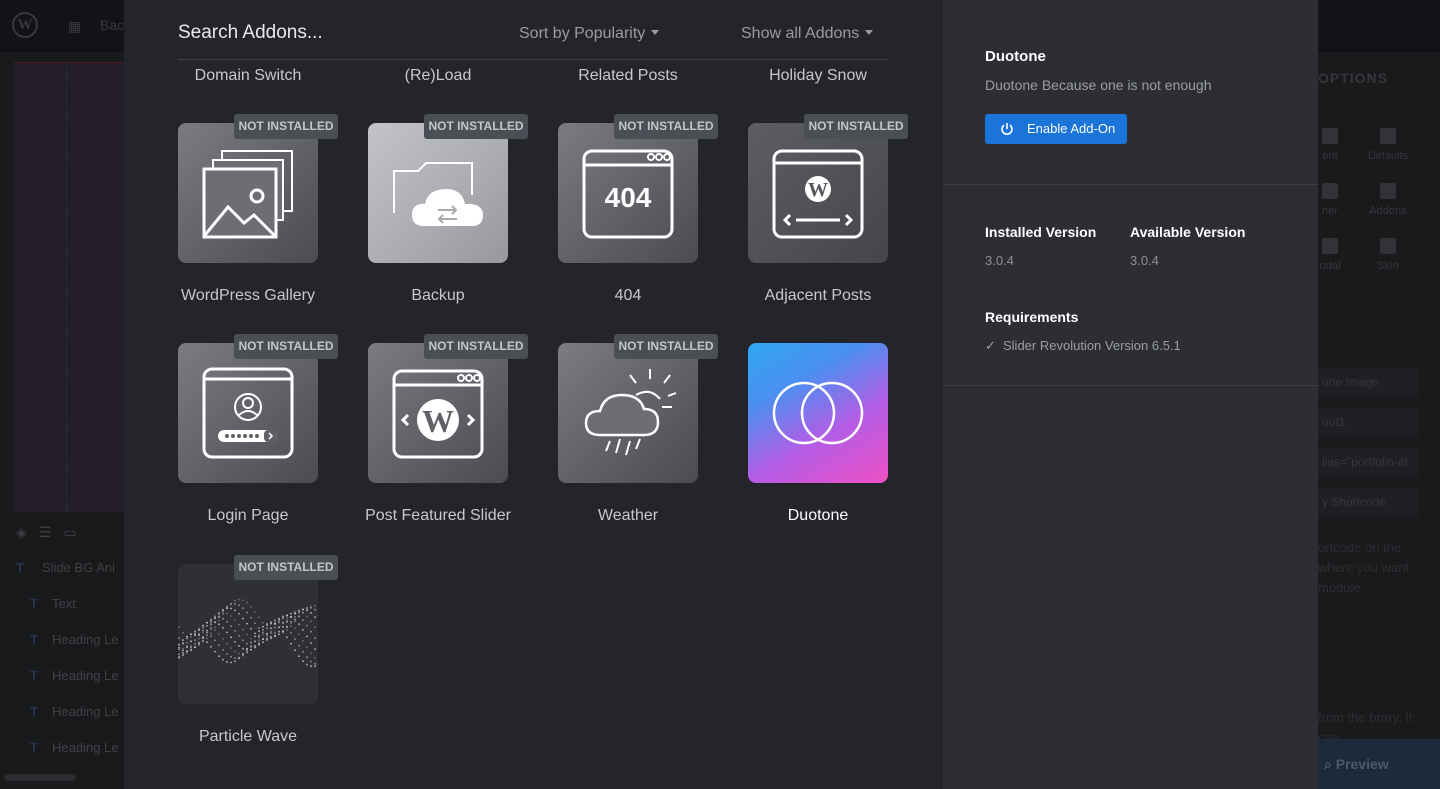  What do you see at coordinates (990, 345) in the screenshot?
I see `checkmark-icon: ✓` at bounding box center [990, 345].